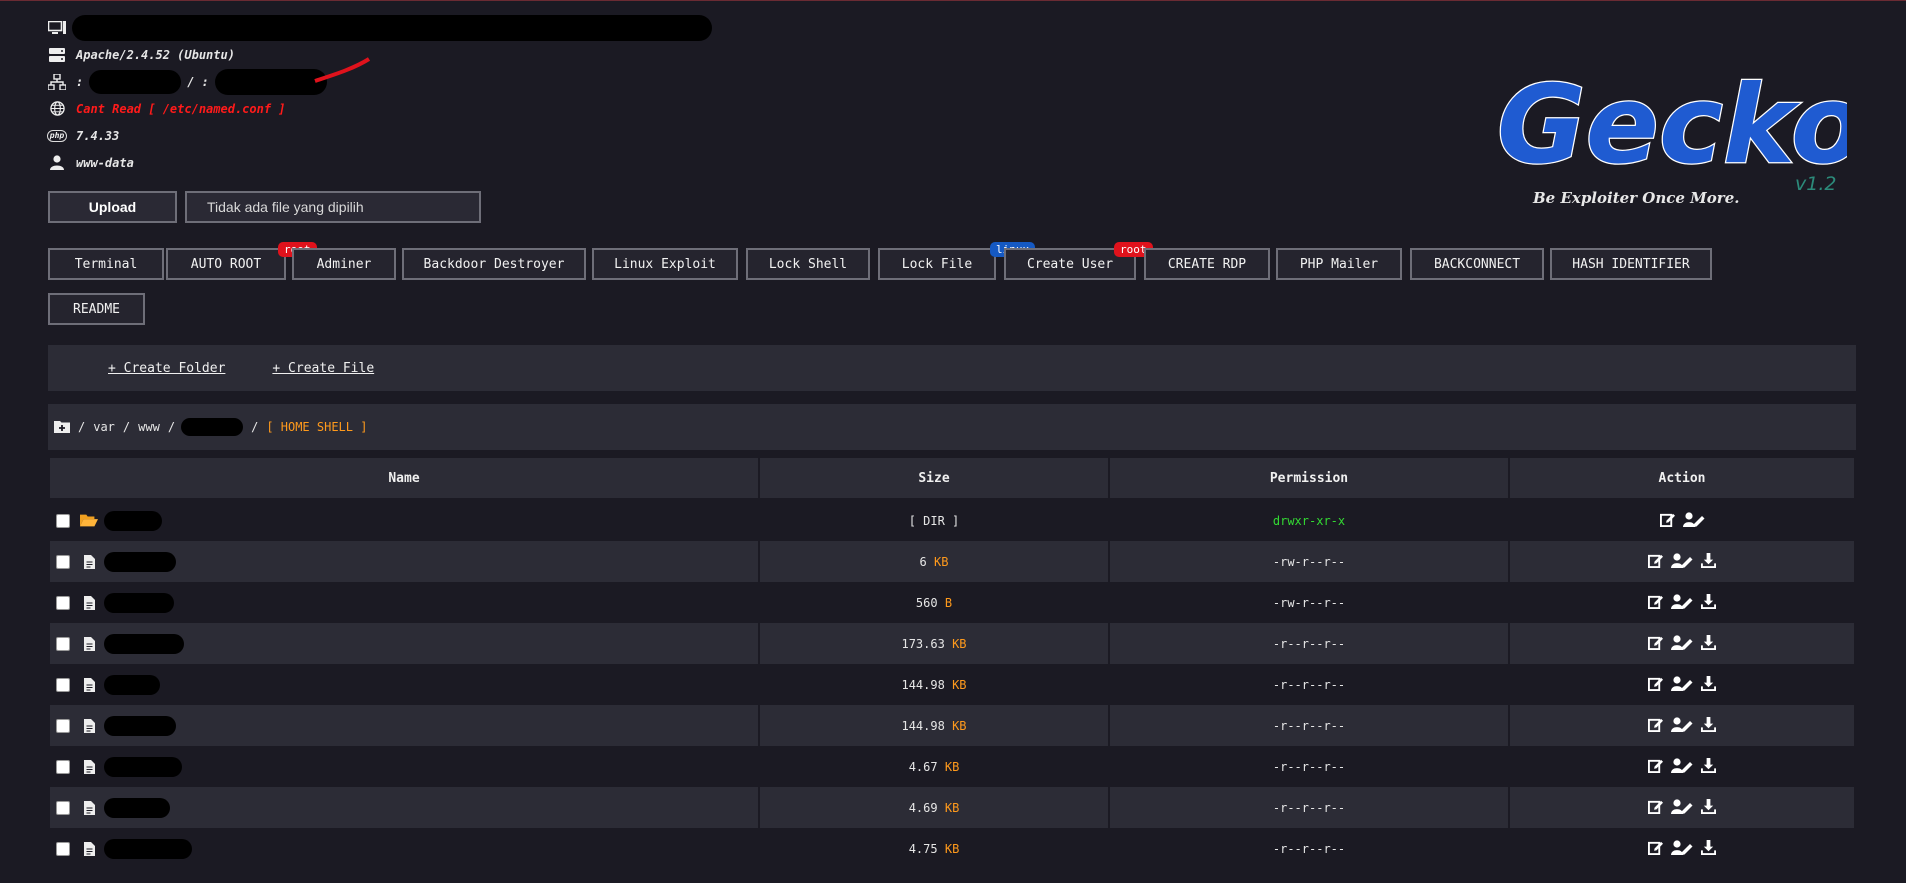  I want to click on size-cell: 4.69 KB, so click(934, 807).